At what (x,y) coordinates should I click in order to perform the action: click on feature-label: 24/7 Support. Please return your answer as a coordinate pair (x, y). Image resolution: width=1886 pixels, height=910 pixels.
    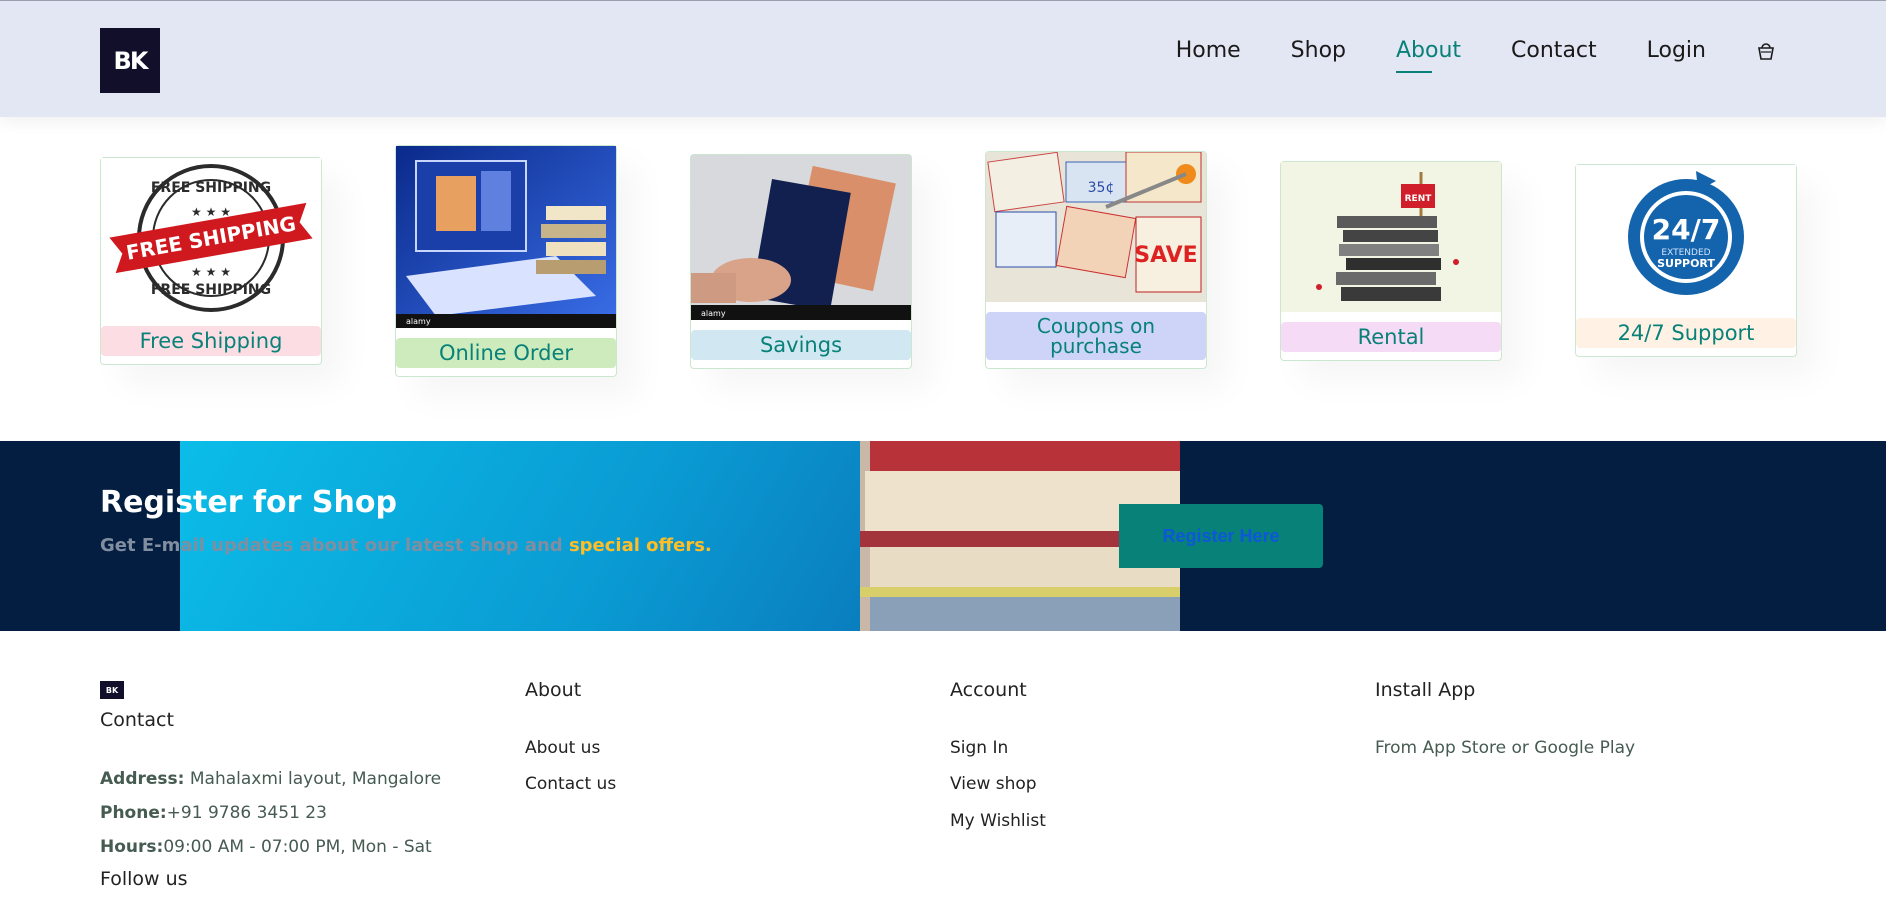
    Looking at the image, I should click on (1686, 333).